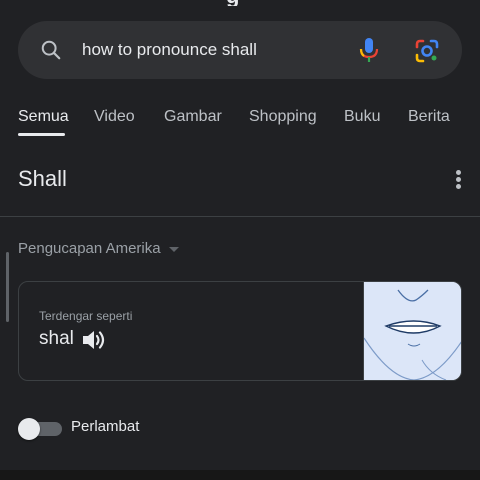 The width and height of the screenshot is (480, 480). I want to click on active-tab-indicator, so click(41, 134).